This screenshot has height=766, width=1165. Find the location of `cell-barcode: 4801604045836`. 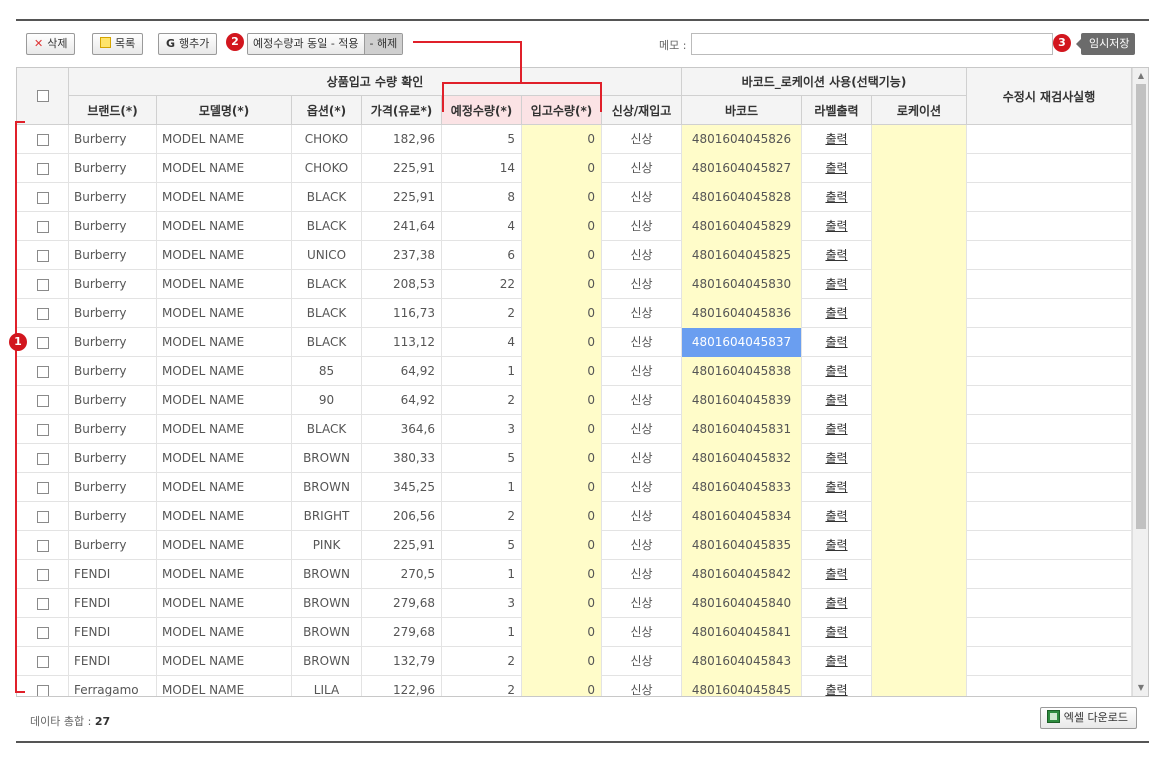

cell-barcode: 4801604045836 is located at coordinates (742, 313).